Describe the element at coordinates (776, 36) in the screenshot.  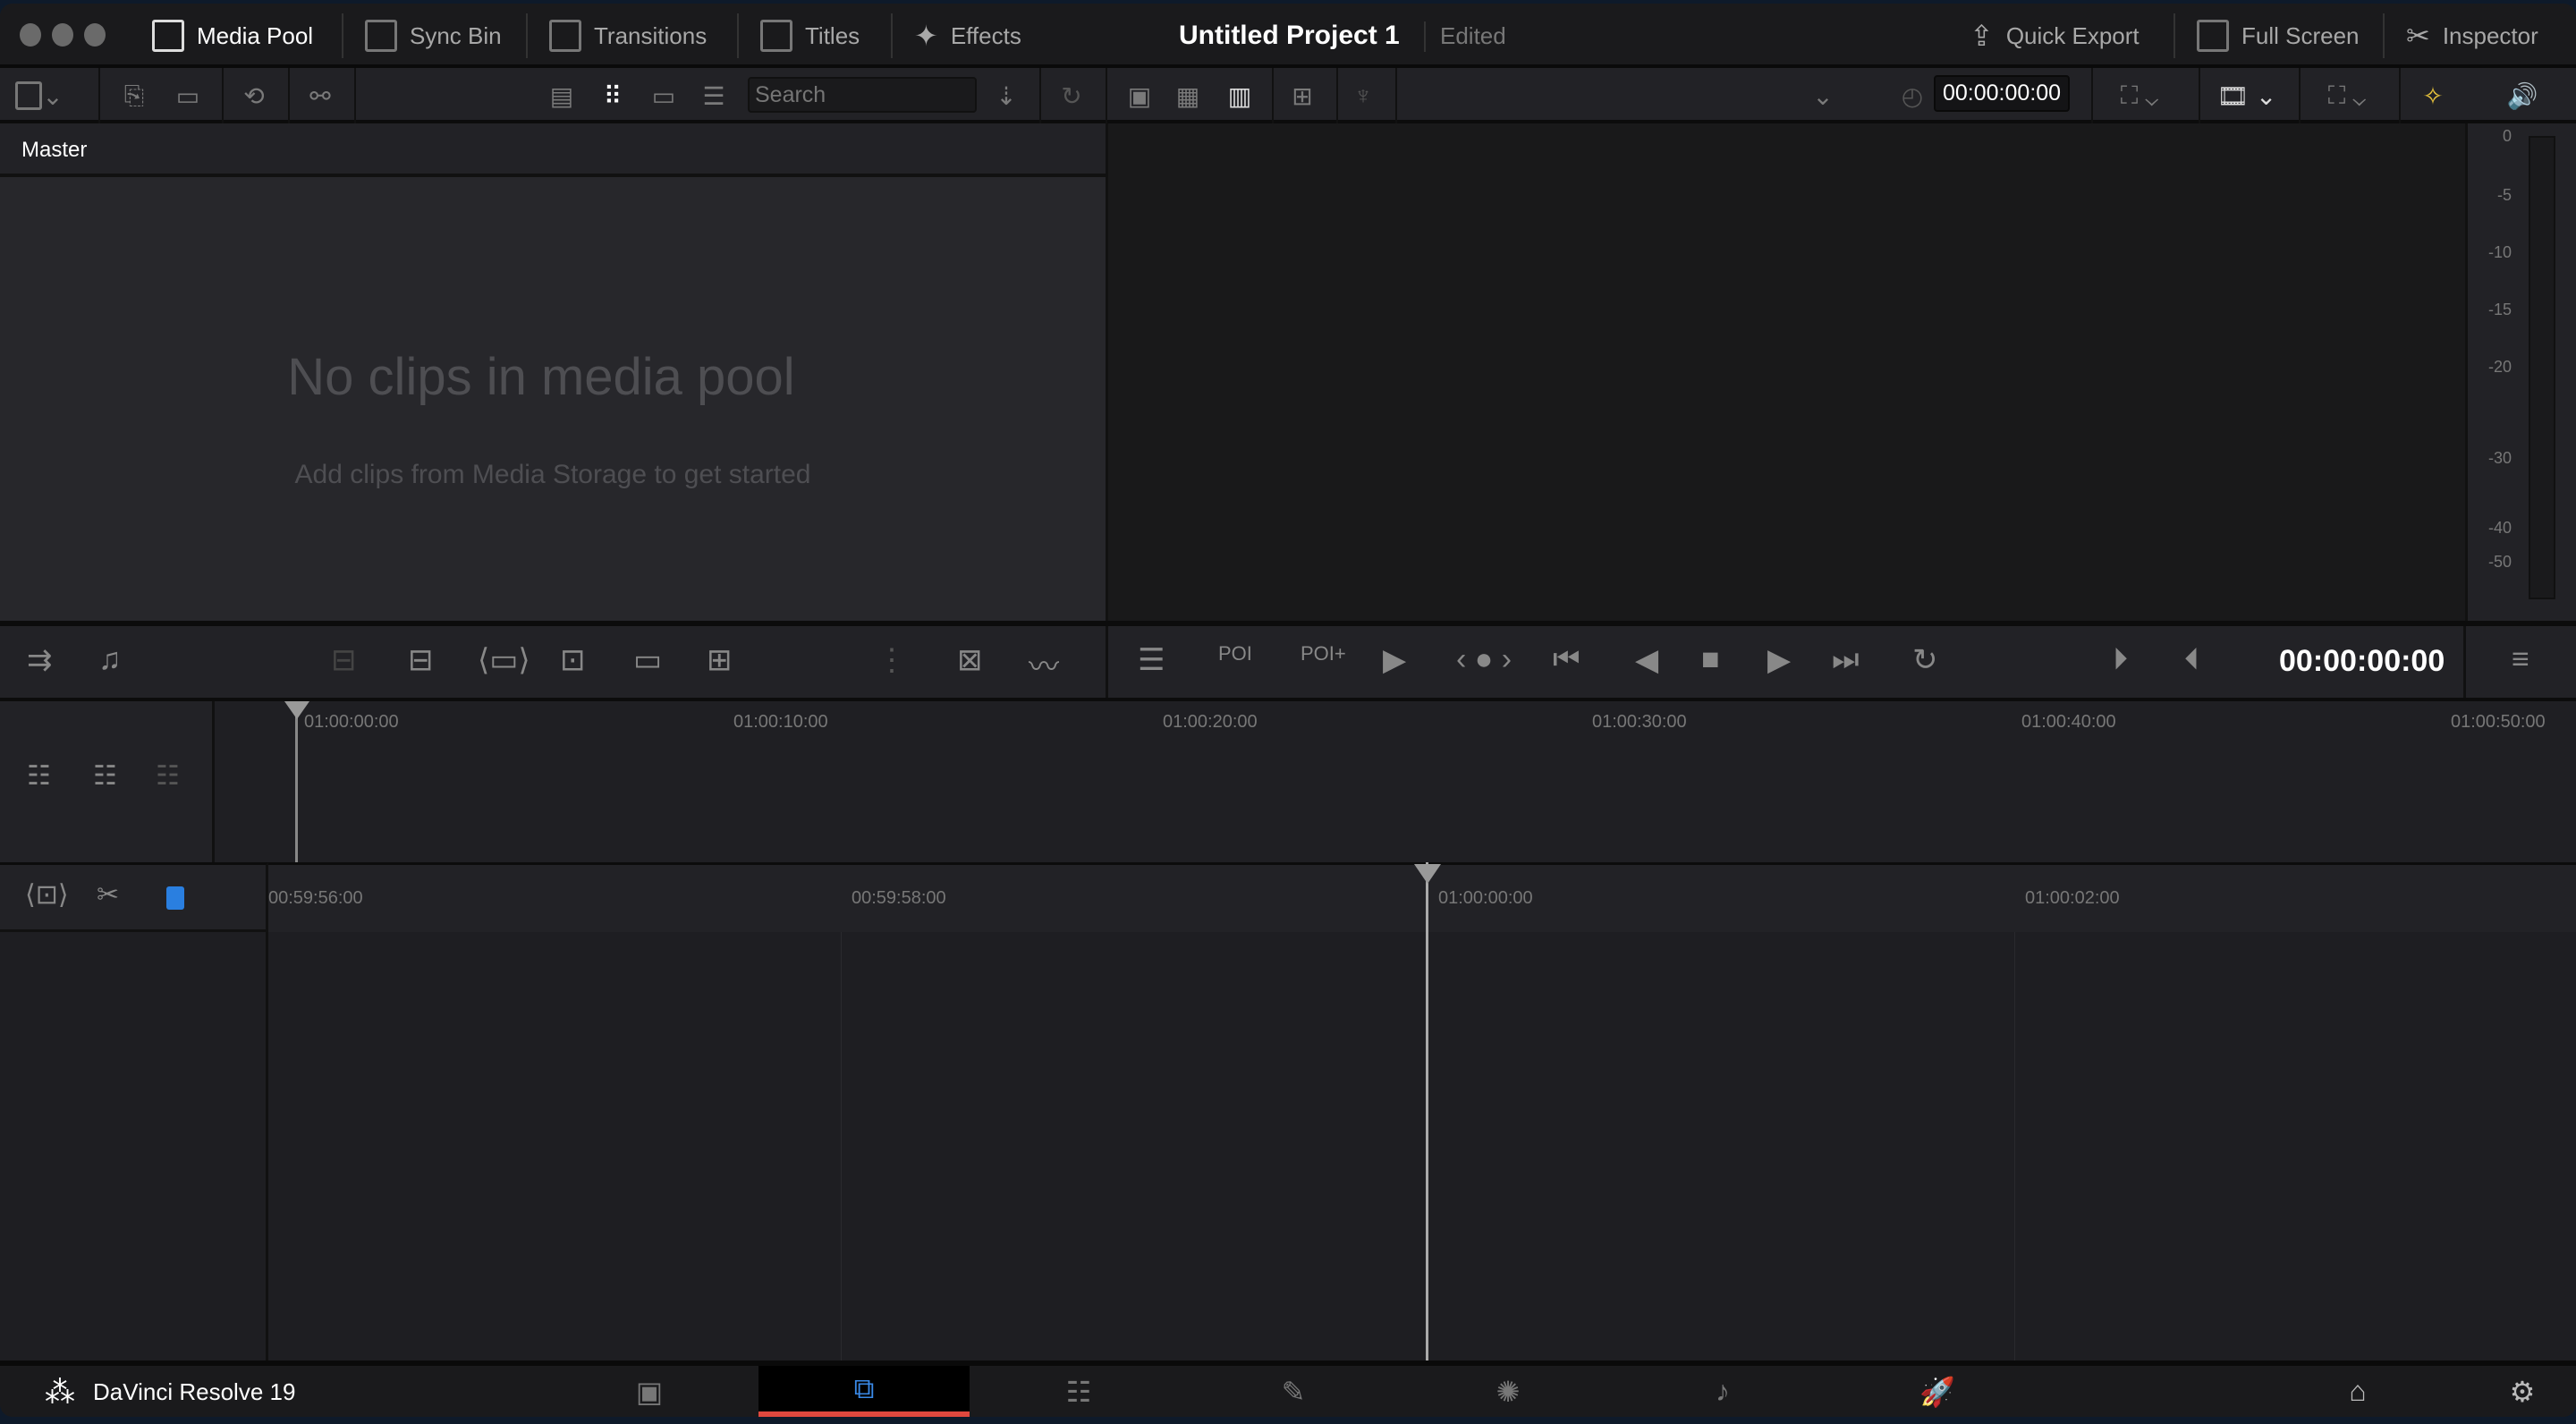
I see `titles-icon` at that location.